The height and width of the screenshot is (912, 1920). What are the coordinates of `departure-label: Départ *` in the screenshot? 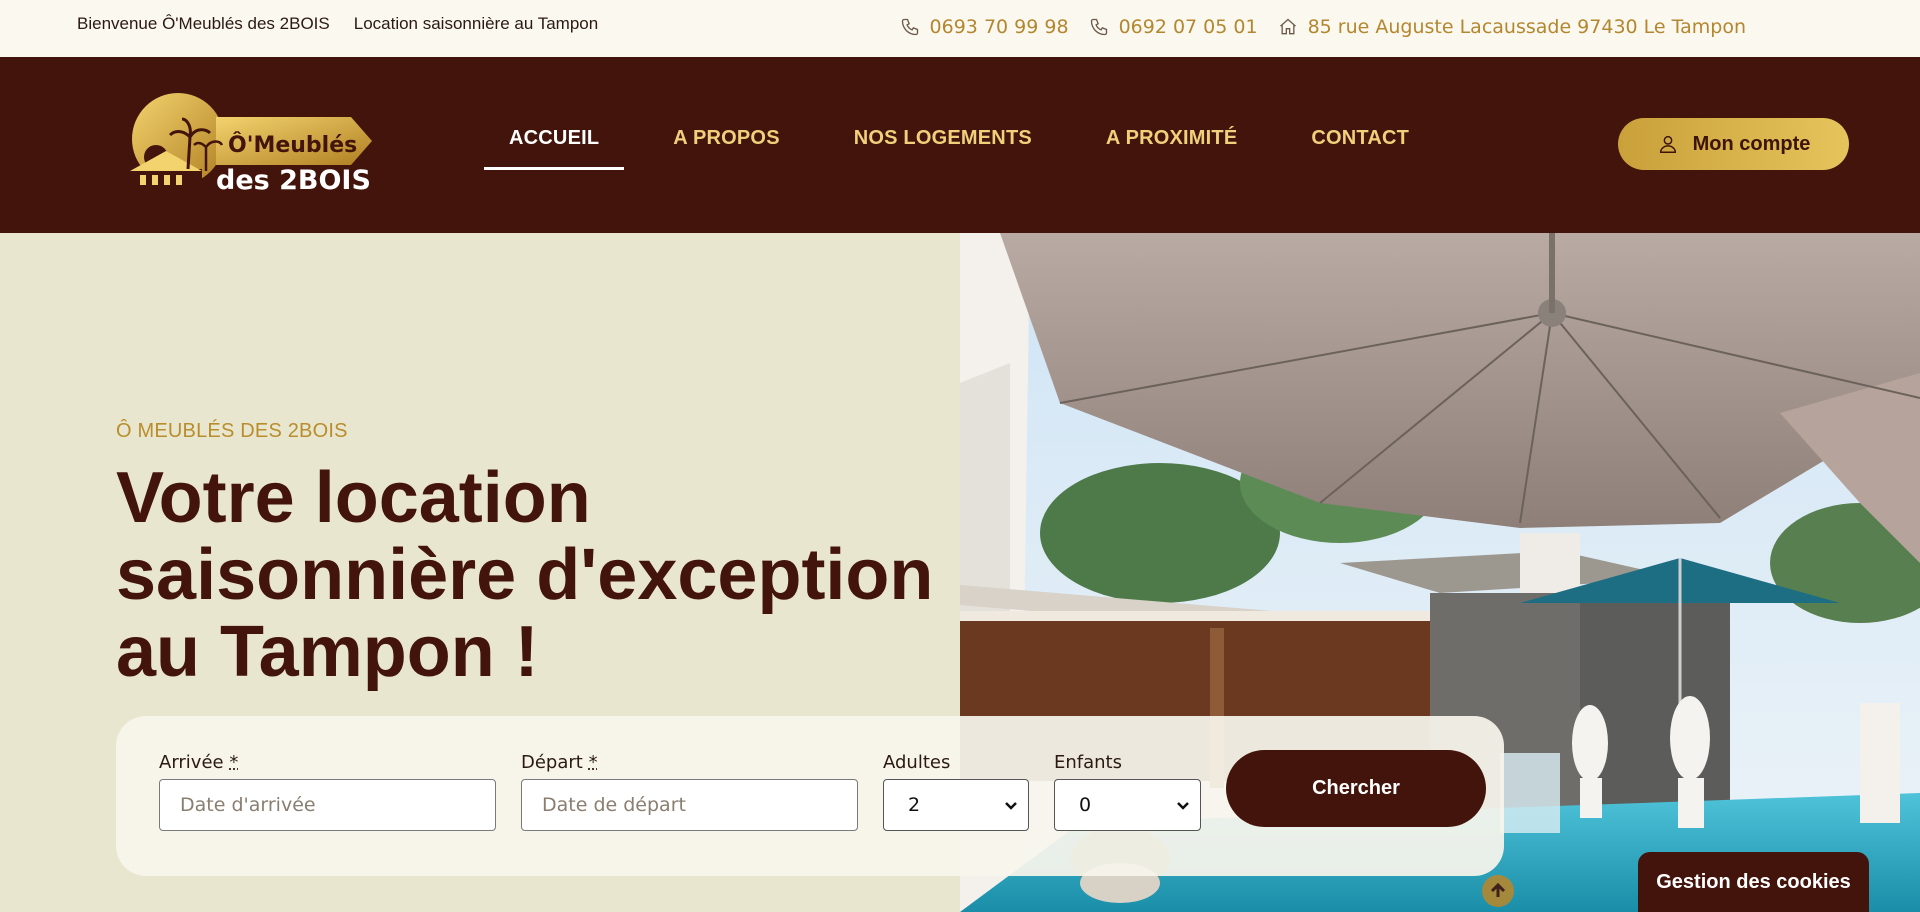 It's located at (689, 762).